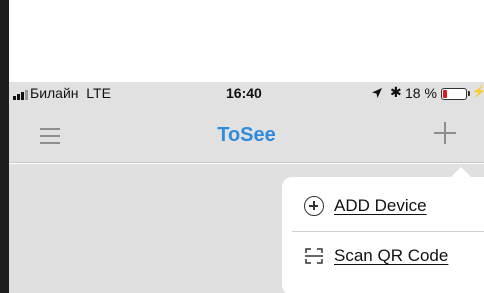 The image size is (484, 293). Describe the element at coordinates (70, 93) in the screenshot. I see `carrier-label: Билайн LTE` at that location.